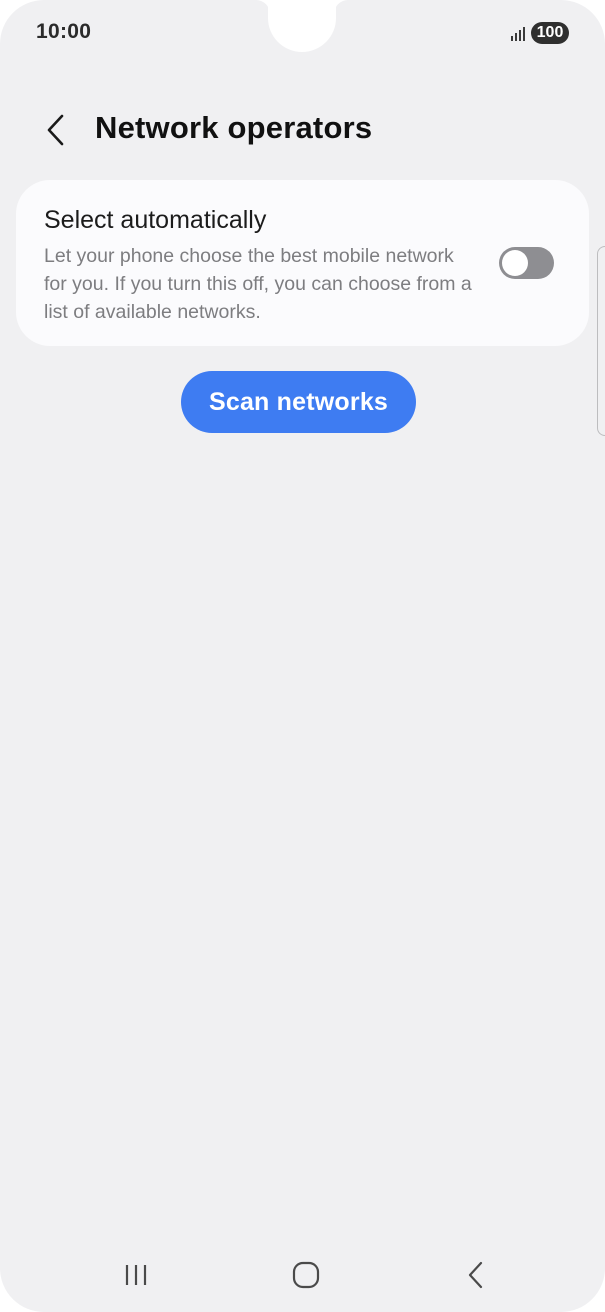 The image size is (605, 1312). I want to click on battery-indicator: 100, so click(550, 33).